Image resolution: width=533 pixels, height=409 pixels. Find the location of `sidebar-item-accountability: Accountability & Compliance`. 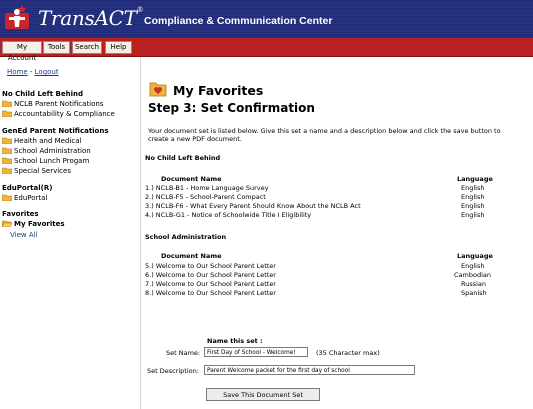

sidebar-item-accountability: Accountability & Compliance is located at coordinates (58, 114).